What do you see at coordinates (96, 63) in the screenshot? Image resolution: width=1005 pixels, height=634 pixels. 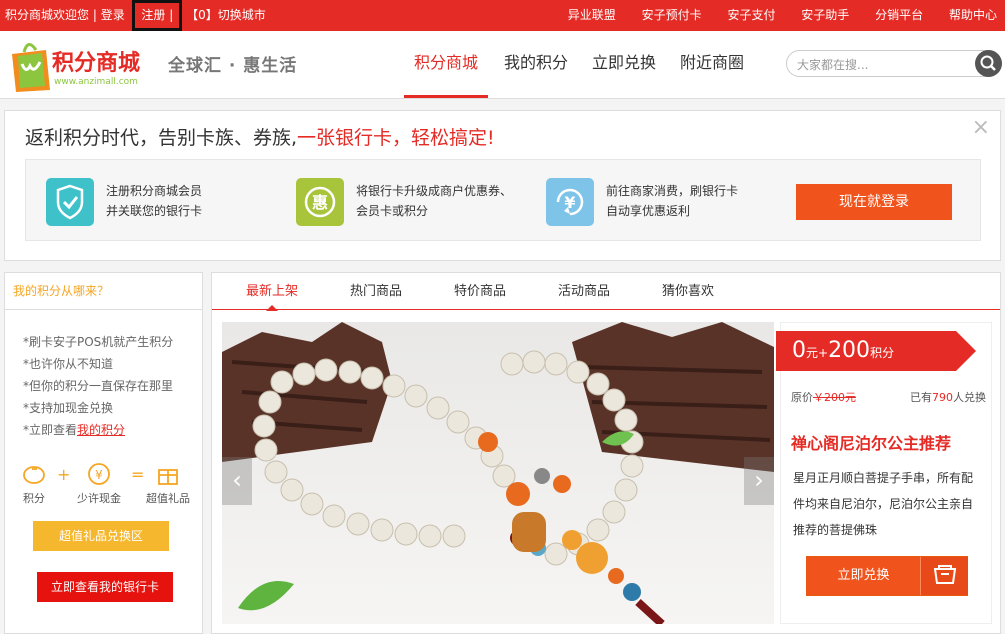 I see `svg-text: 积分商城` at bounding box center [96, 63].